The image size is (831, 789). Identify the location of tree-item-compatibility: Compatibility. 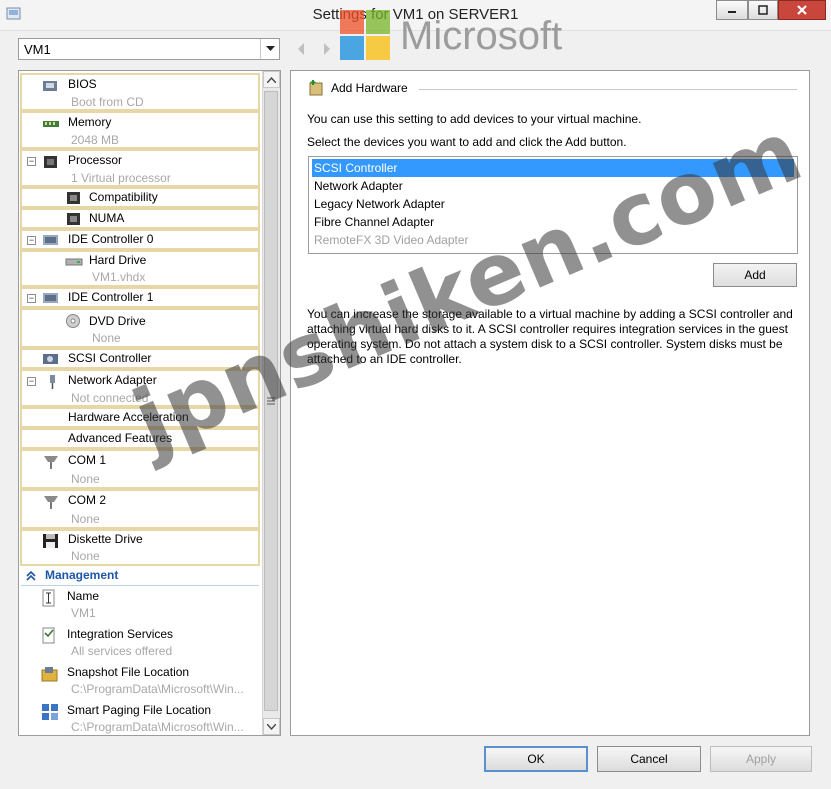
(140, 197).